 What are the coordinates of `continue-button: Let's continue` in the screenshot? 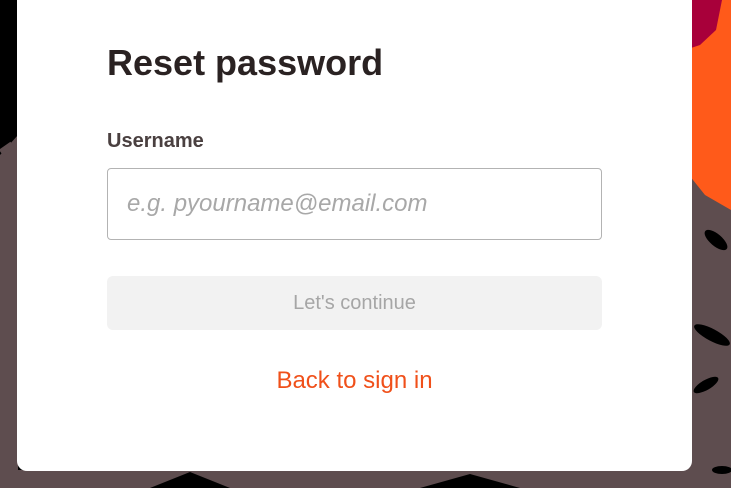 It's located at (354, 303).